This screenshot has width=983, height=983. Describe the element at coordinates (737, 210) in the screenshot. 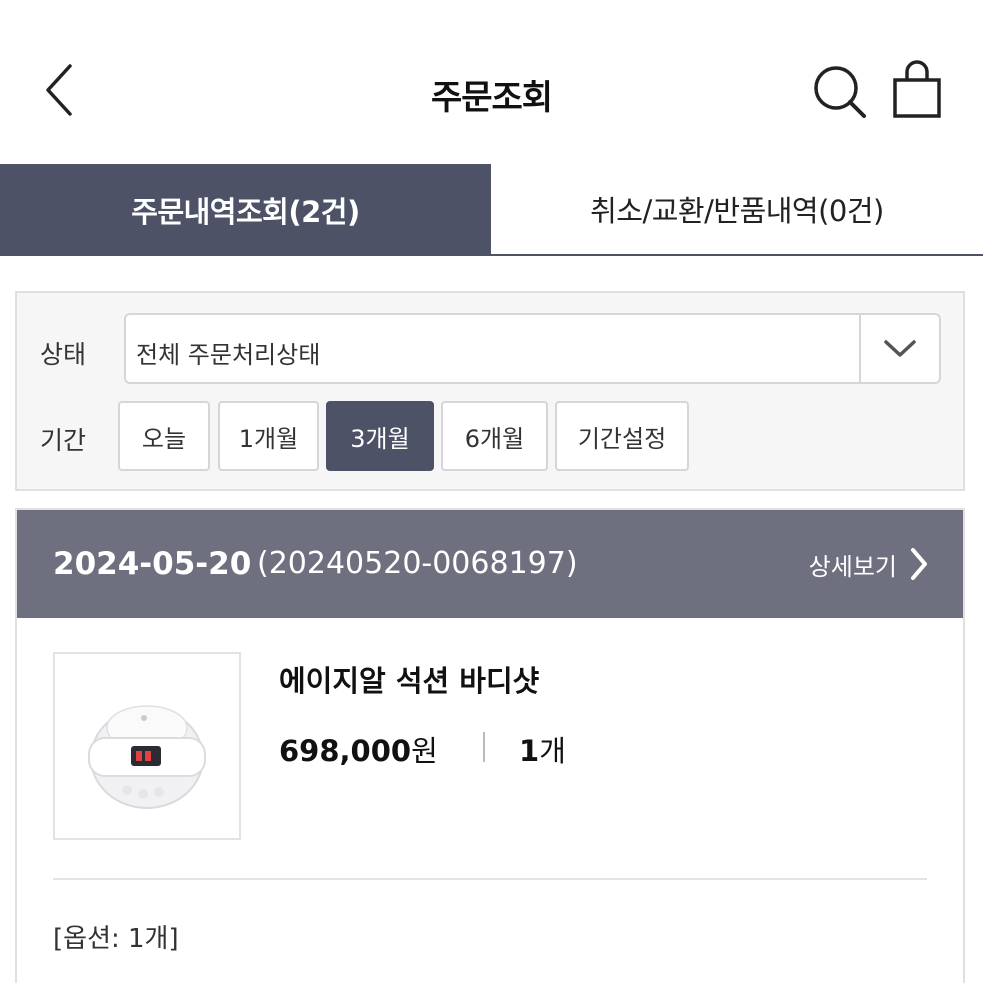

I see `tab-cancel-exchange-return: 취소/교환/반품내역(0건)` at that location.